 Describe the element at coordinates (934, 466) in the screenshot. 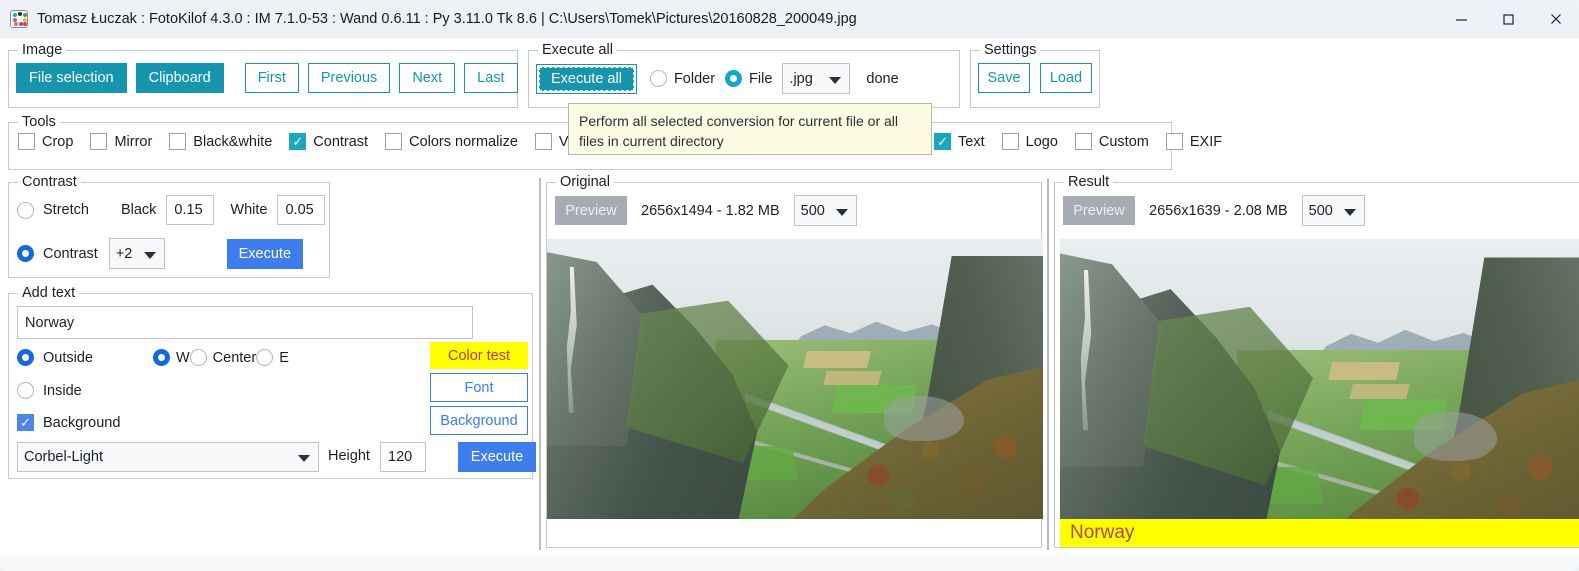

I see `foreground-shrubs` at that location.